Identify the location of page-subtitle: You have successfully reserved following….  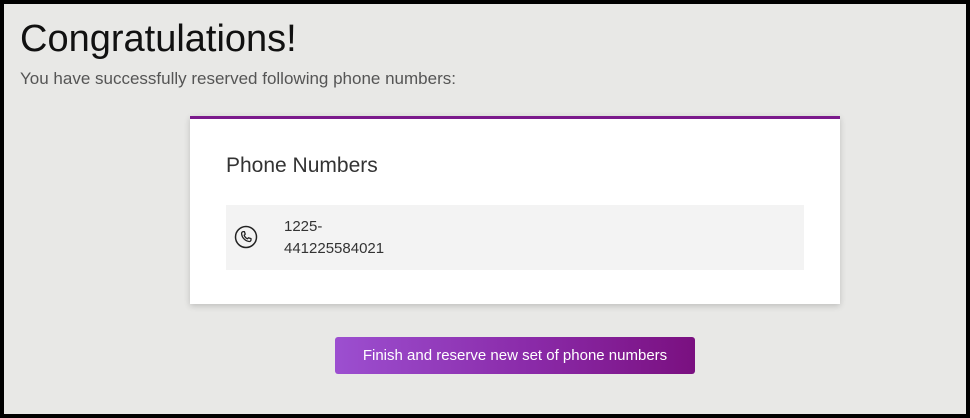
(238, 78).